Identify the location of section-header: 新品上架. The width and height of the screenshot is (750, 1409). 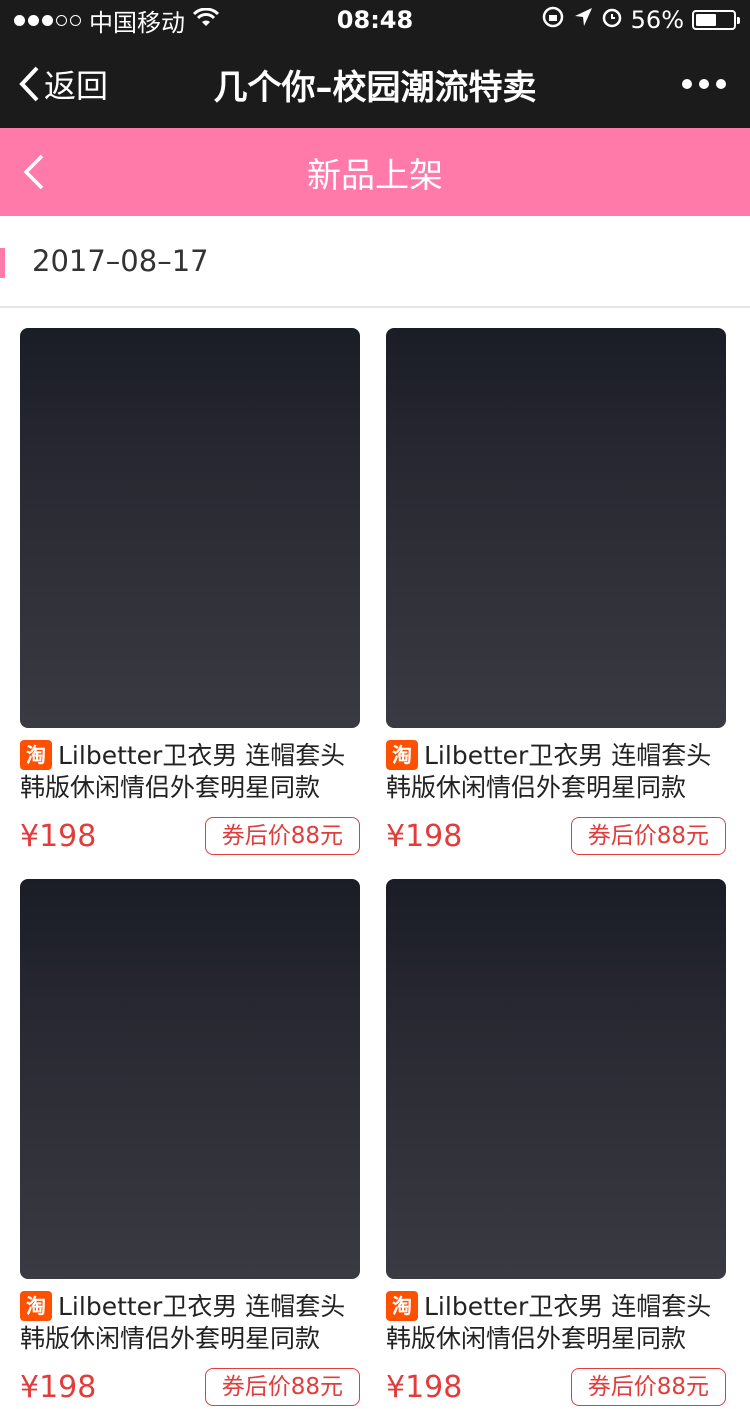
(375, 172).